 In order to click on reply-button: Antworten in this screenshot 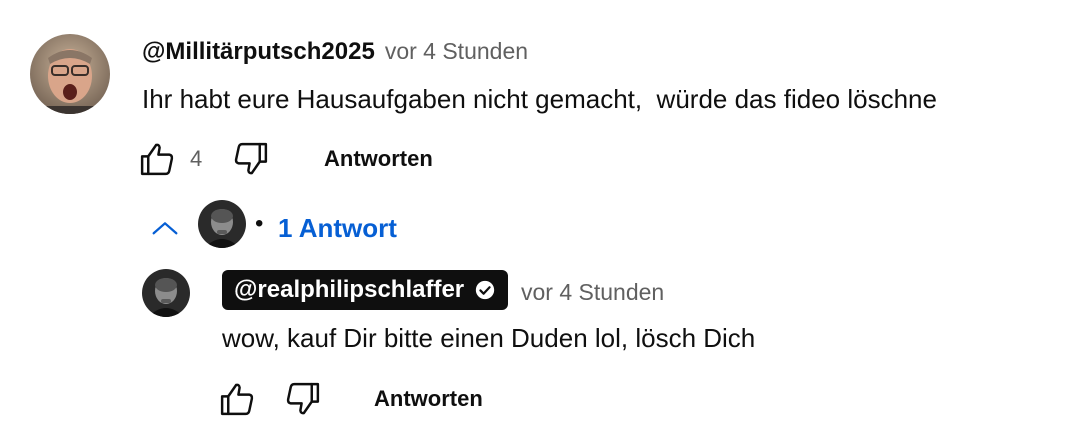, I will do `click(378, 159)`.